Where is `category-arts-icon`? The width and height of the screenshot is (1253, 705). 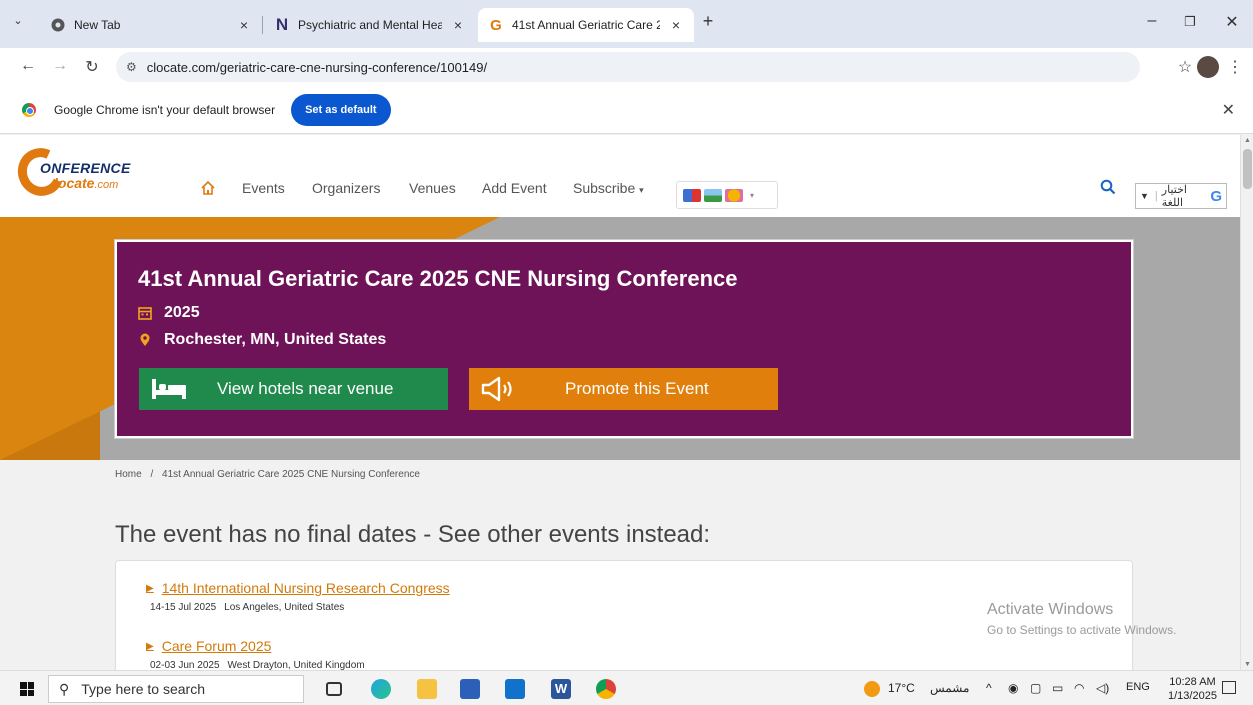
category-arts-icon is located at coordinates (734, 195).